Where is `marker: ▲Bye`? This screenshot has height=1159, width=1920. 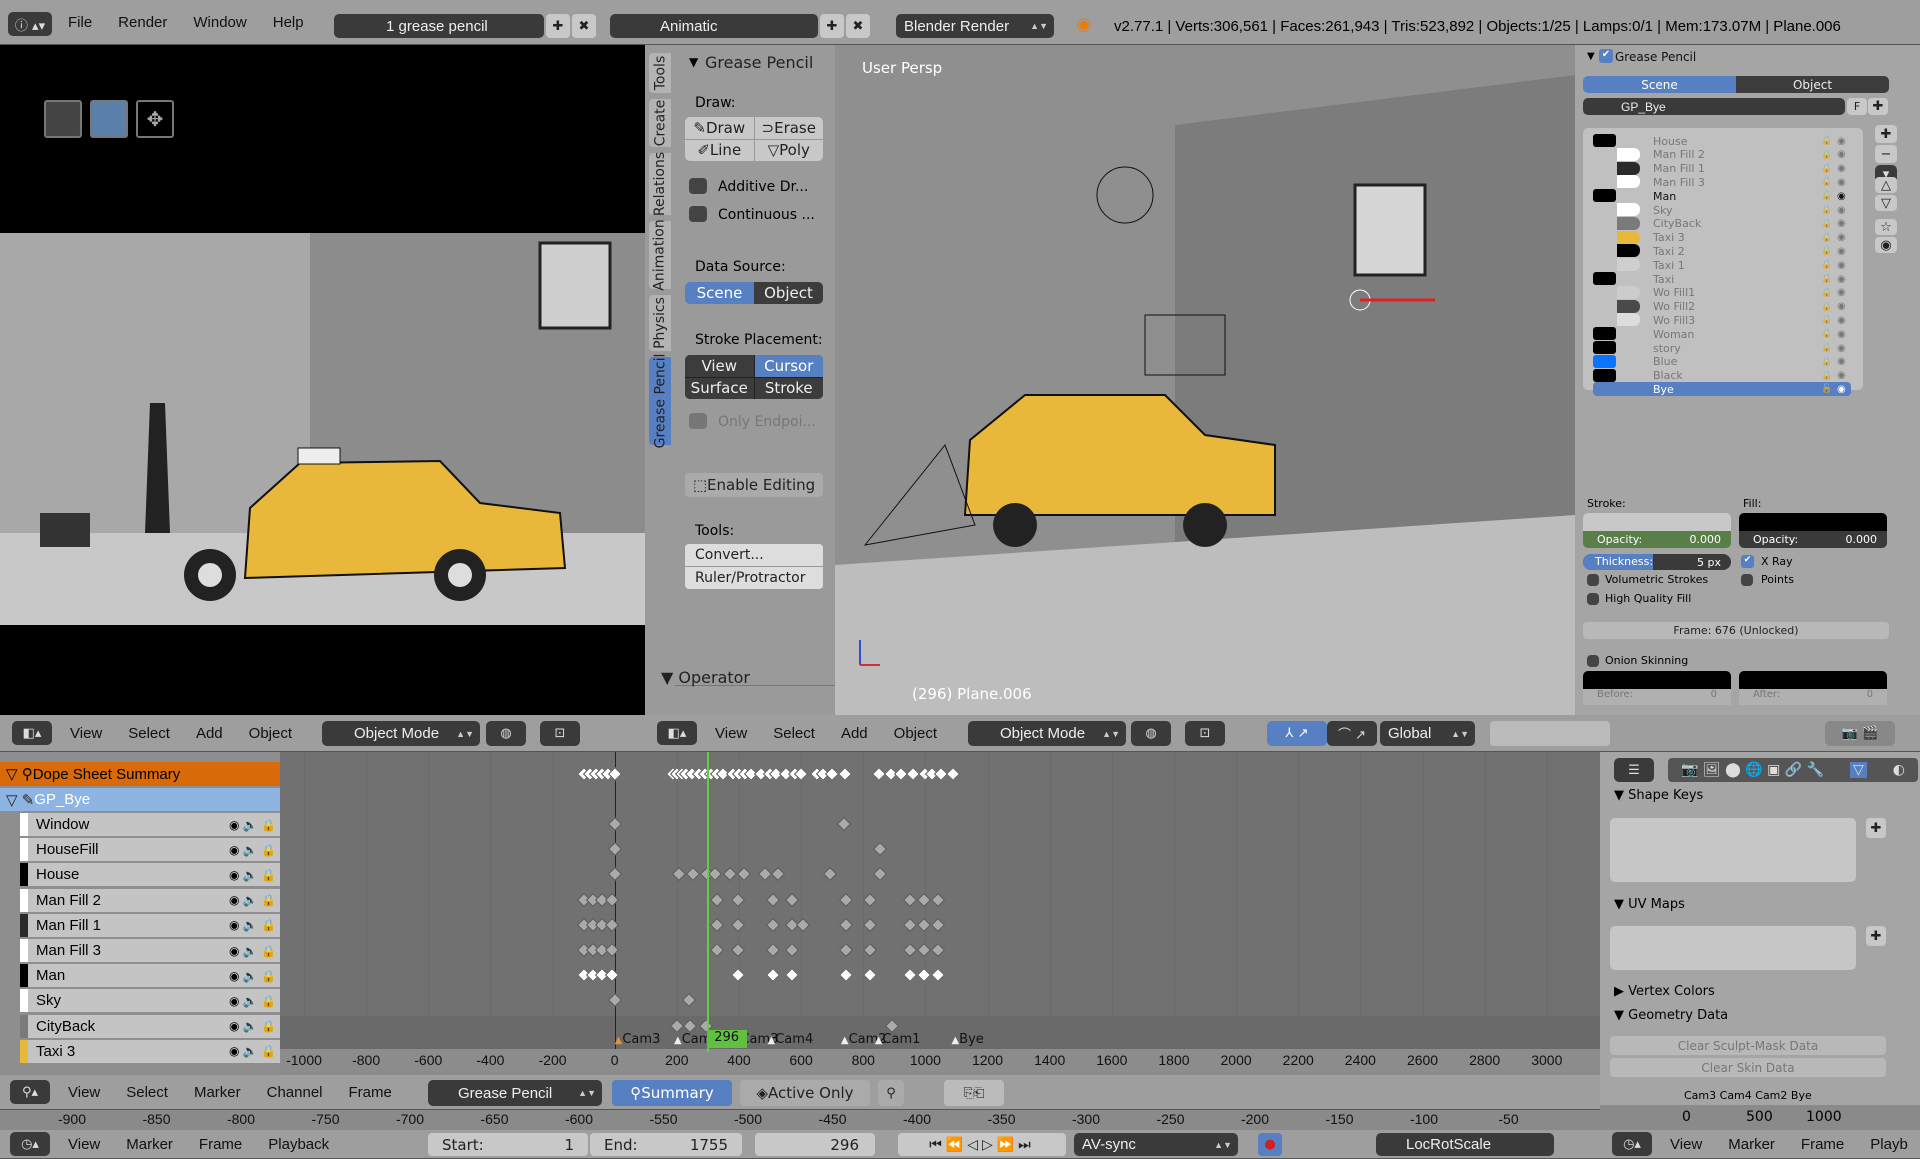
marker: ▲Bye is located at coordinates (967, 1039).